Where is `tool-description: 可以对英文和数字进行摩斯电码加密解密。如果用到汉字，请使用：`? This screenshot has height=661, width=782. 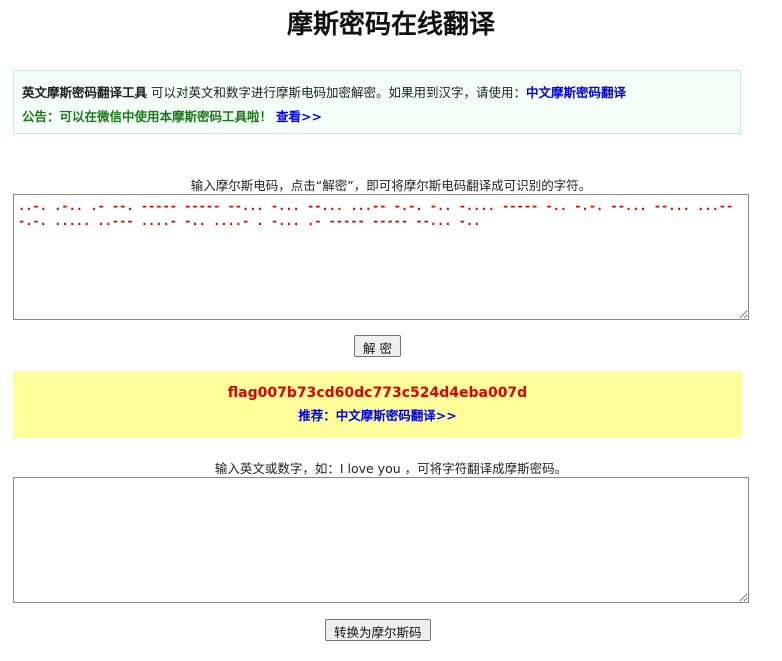 tool-description: 可以对英文和数字进行摩斯电码加密解密。如果用到汉字，请使用： is located at coordinates (336, 92).